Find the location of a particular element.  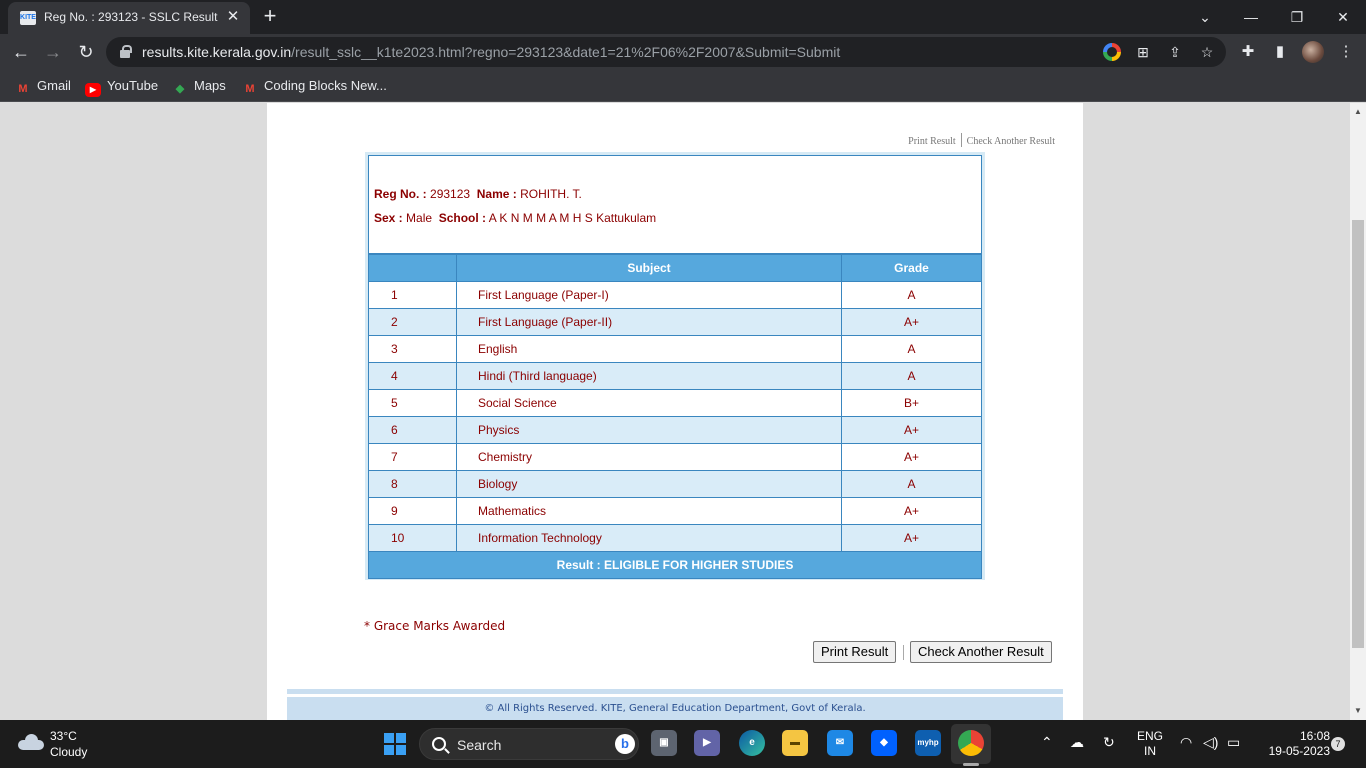

new-tab-button: + is located at coordinates (270, 17).